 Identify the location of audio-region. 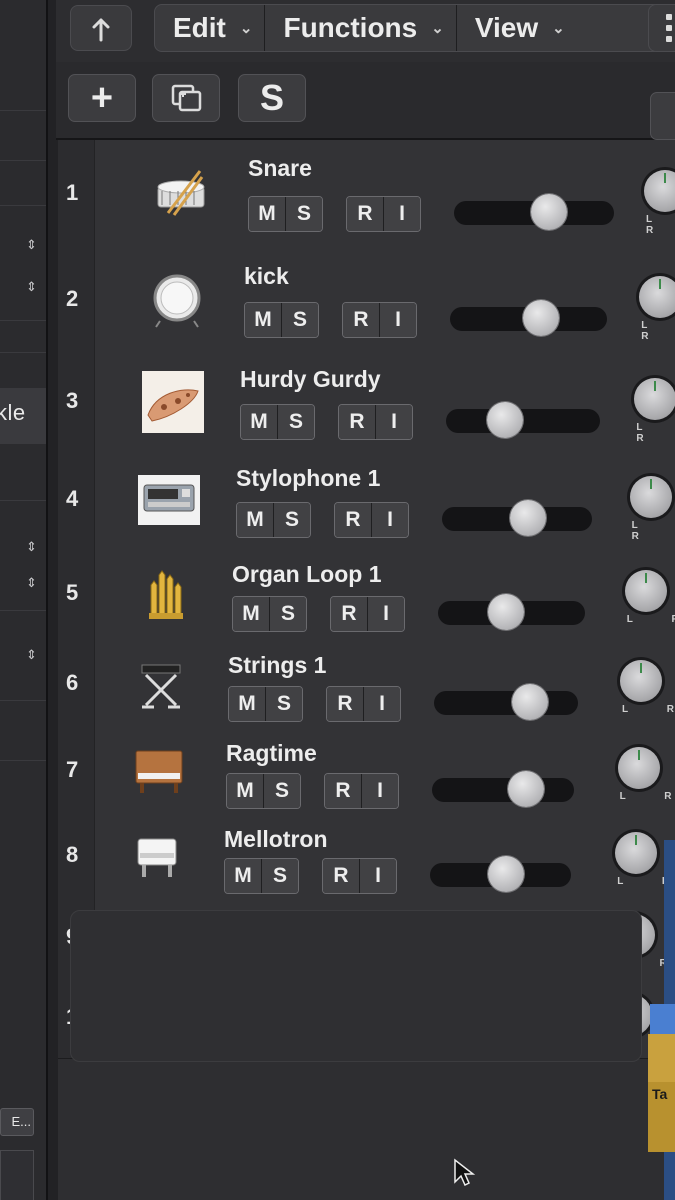
(661, 1059).